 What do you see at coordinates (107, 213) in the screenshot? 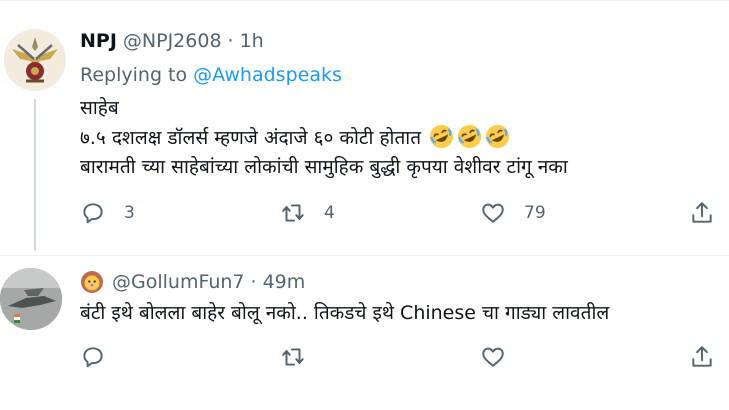
I see `reply-button: 3` at bounding box center [107, 213].